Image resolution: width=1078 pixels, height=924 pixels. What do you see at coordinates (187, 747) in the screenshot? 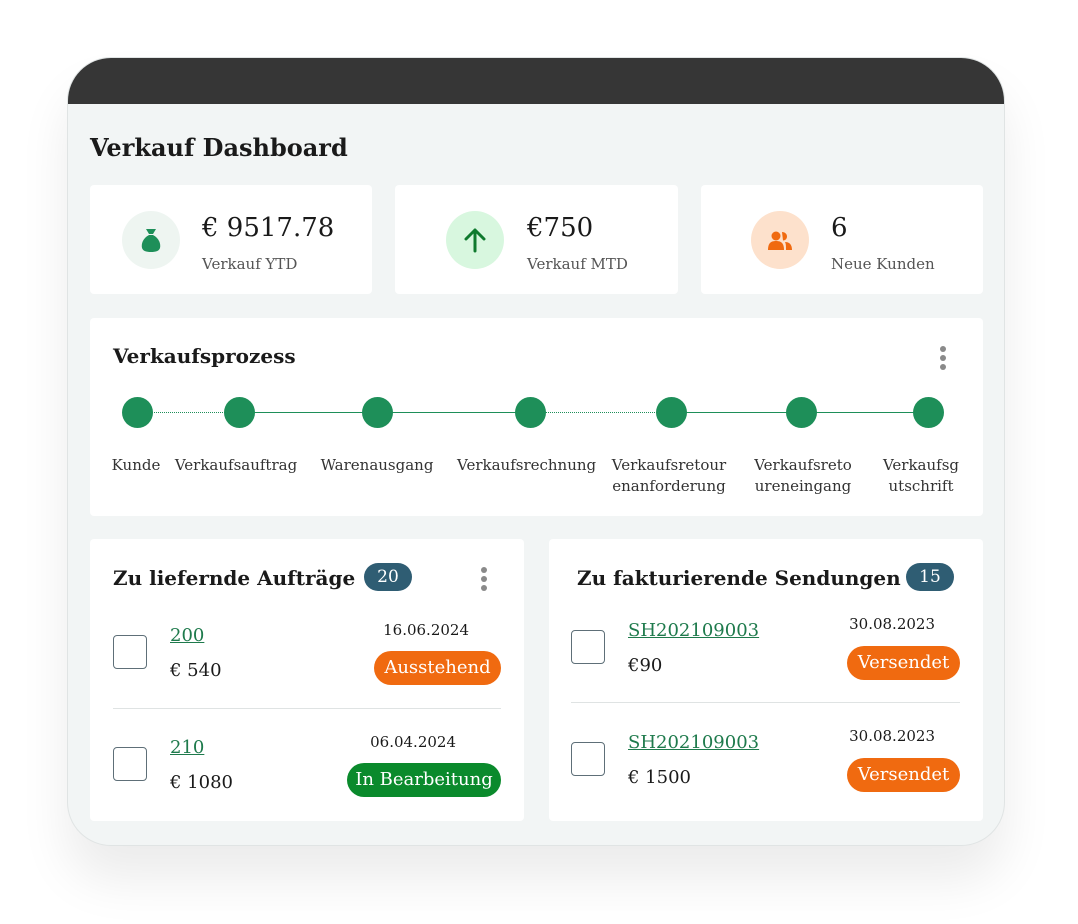
I see `order-id-link: 210` at bounding box center [187, 747].